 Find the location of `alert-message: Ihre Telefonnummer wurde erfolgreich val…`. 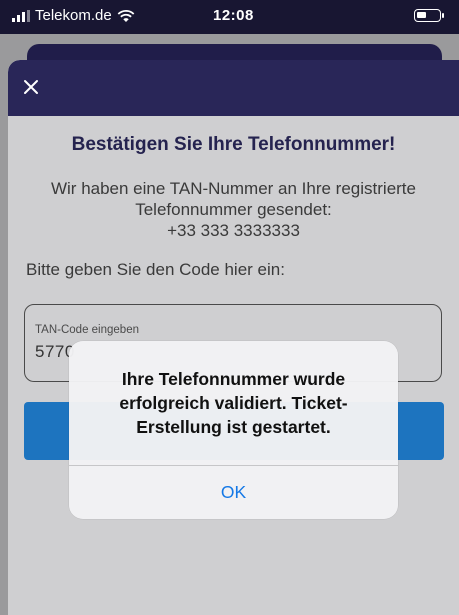

alert-message: Ihre Telefonnummer wurde erfolgreich val… is located at coordinates (233, 403).